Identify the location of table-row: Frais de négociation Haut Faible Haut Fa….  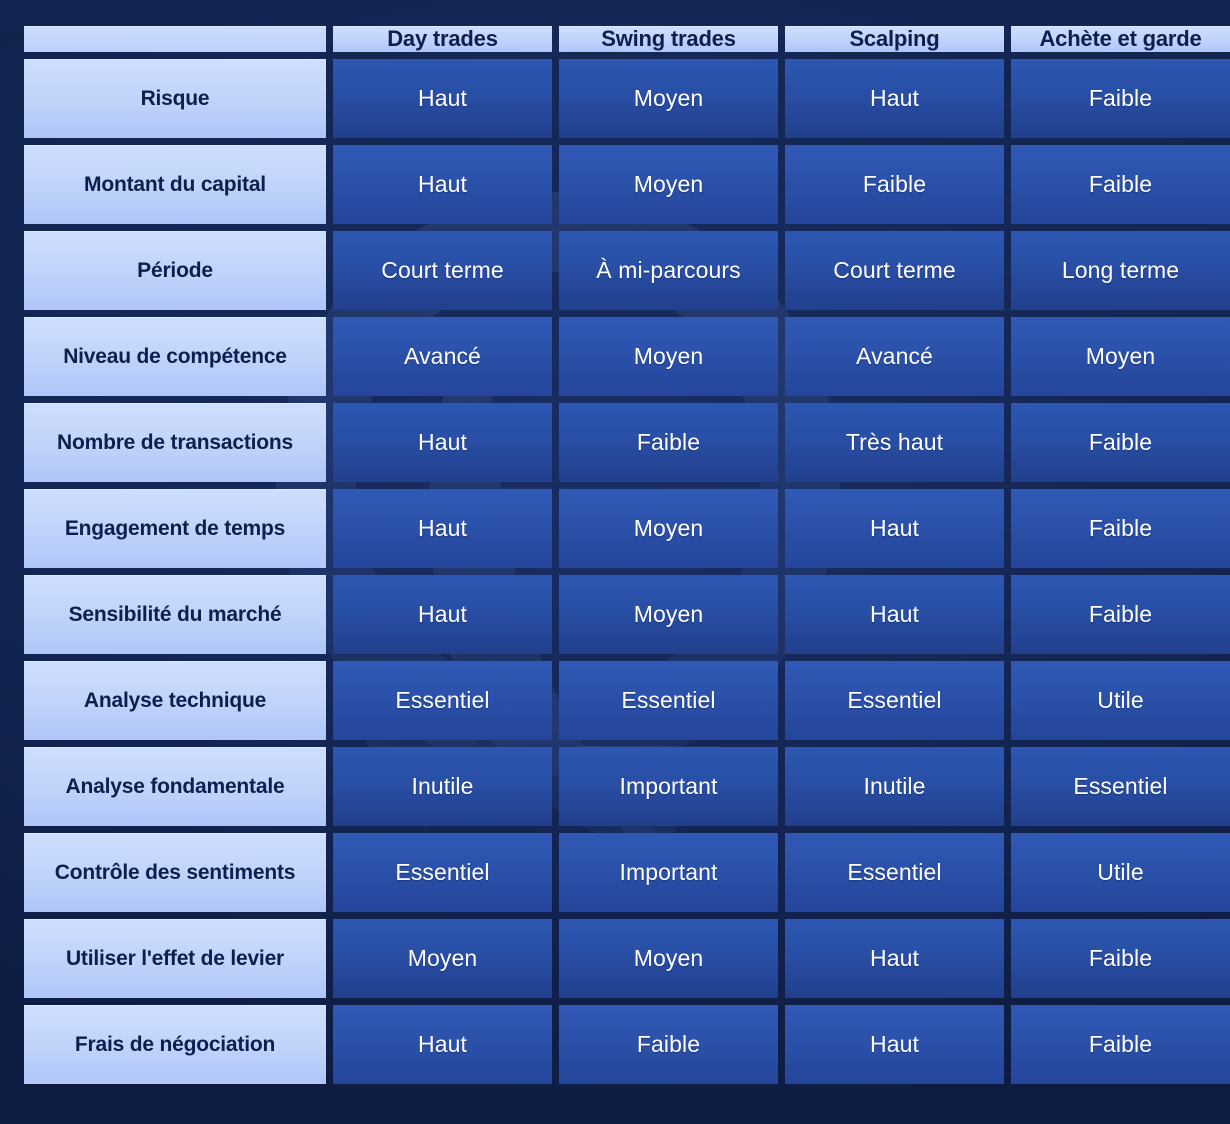
(627, 1044).